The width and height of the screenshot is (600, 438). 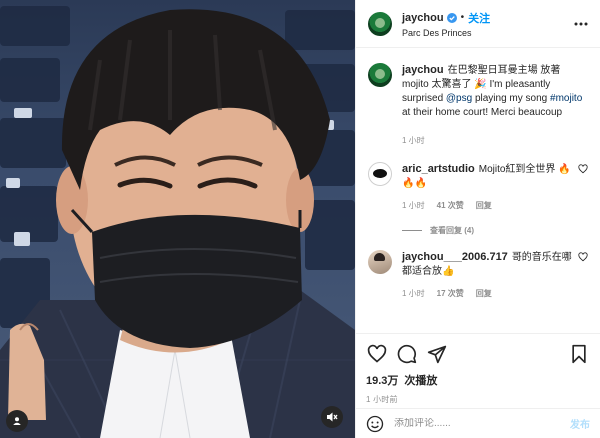 I want to click on caption-time: 1 小时, so click(x=413, y=140).